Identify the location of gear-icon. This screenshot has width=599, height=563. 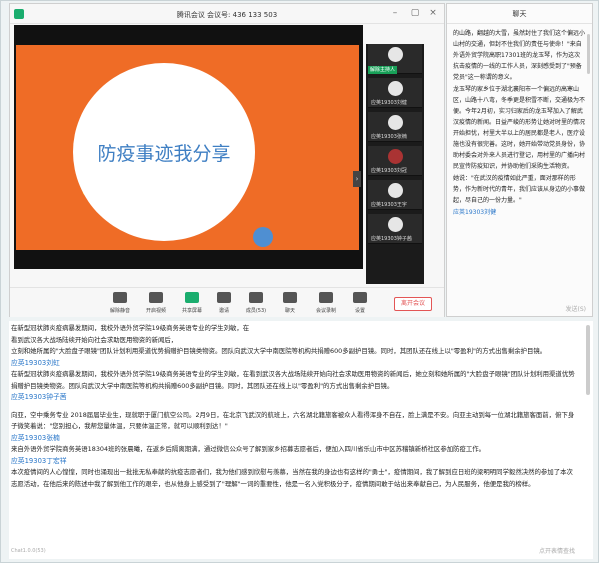
(360, 297).